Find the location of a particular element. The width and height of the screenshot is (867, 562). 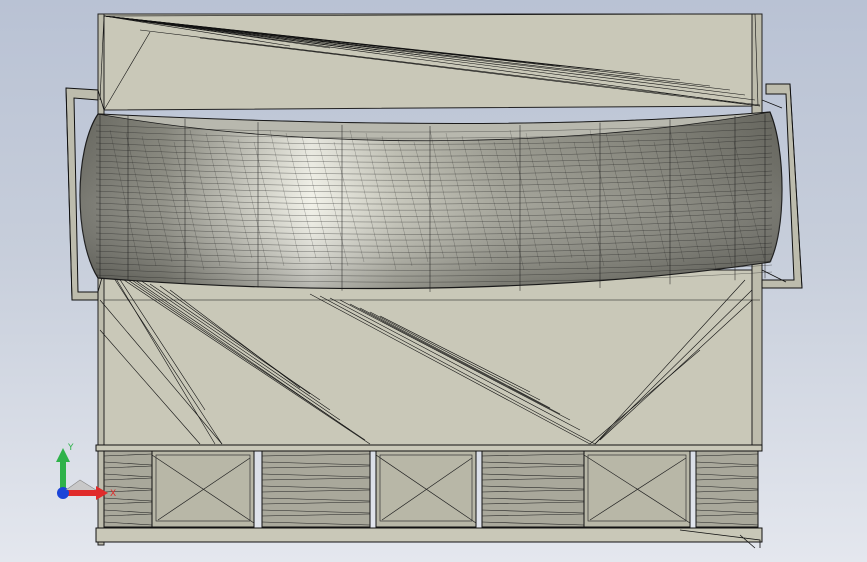

y-axis-arrow is located at coordinates (63, 470).